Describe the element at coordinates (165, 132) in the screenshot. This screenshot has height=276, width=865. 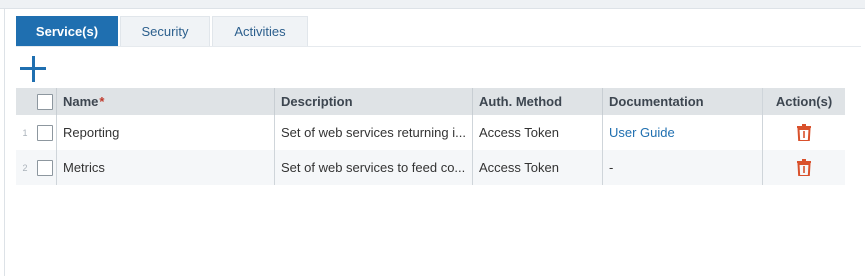
I see `cell-name: Reporting` at that location.